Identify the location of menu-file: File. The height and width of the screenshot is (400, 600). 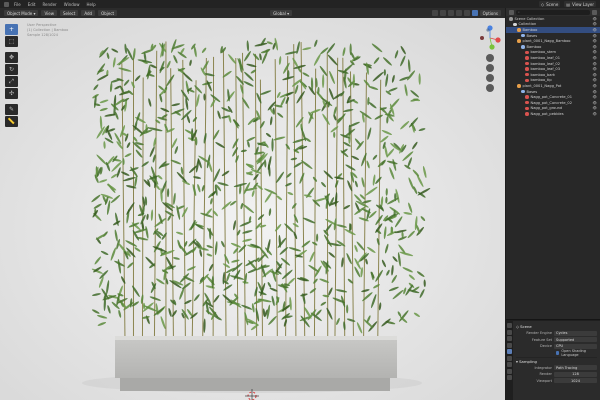
(17, 4).